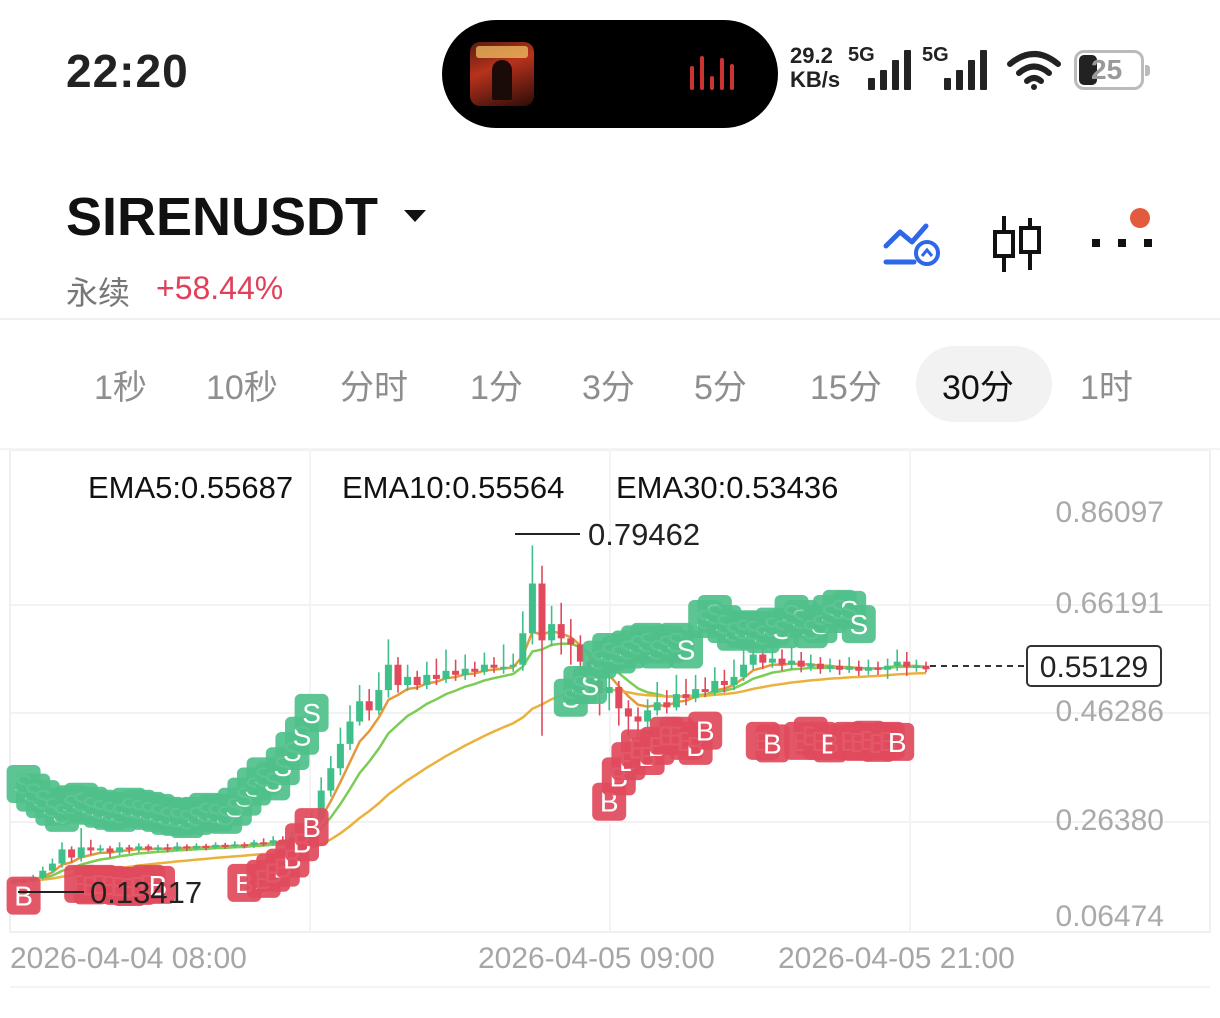 This screenshot has height=1018, width=1220. I want to click on candlestick-icon, so click(1018, 244).